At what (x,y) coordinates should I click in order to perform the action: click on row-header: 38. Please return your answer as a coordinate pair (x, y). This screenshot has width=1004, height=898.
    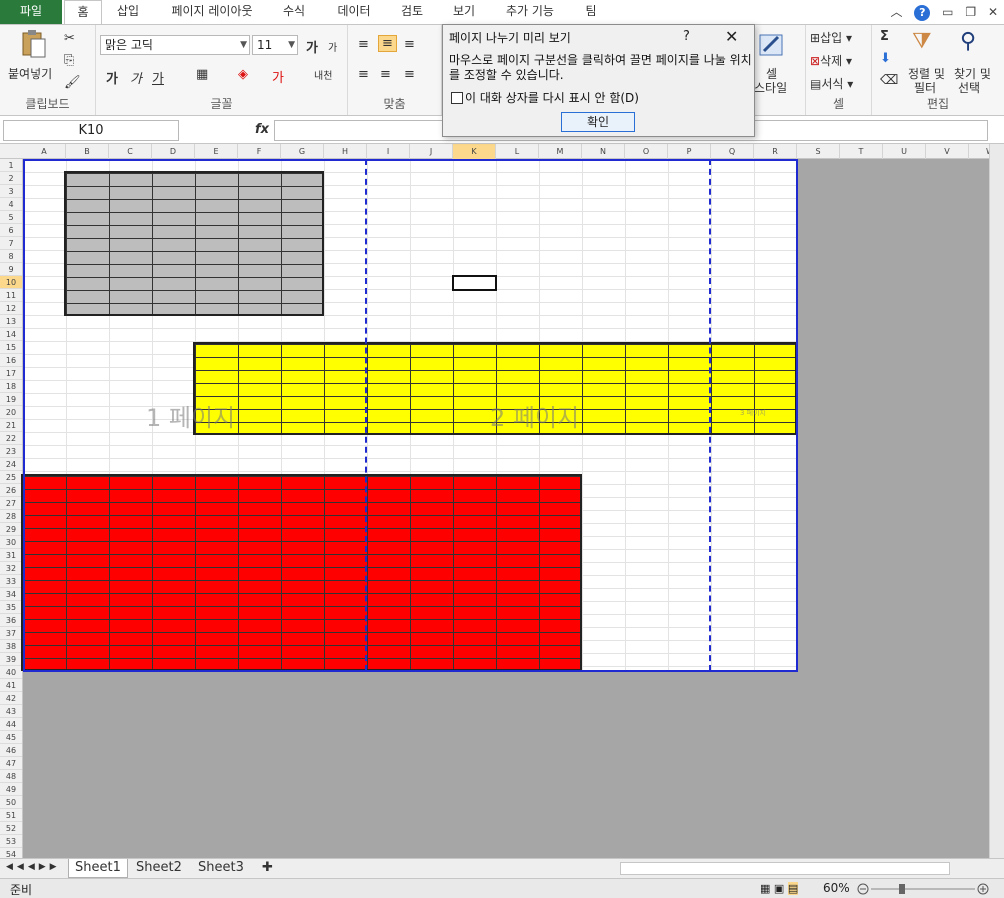
    Looking at the image, I should click on (11, 646).